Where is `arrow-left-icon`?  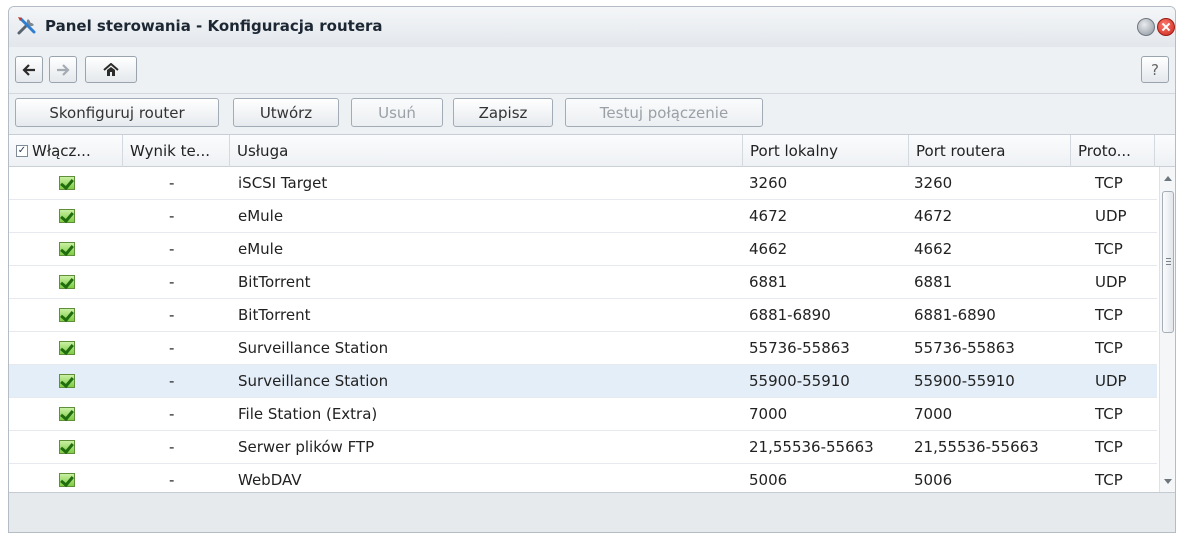 arrow-left-icon is located at coordinates (28, 69).